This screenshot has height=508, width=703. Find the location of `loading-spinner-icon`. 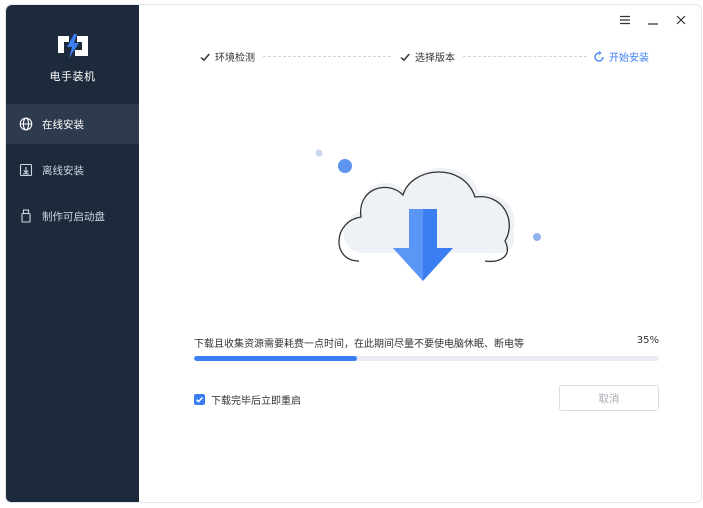

loading-spinner-icon is located at coordinates (599, 56).